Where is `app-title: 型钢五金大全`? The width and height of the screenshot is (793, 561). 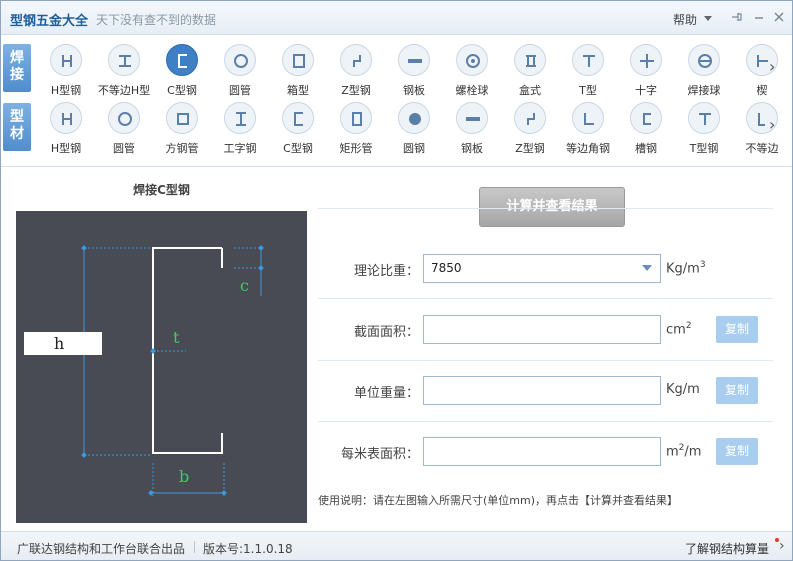
app-title: 型钢五金大全 is located at coordinates (49, 21).